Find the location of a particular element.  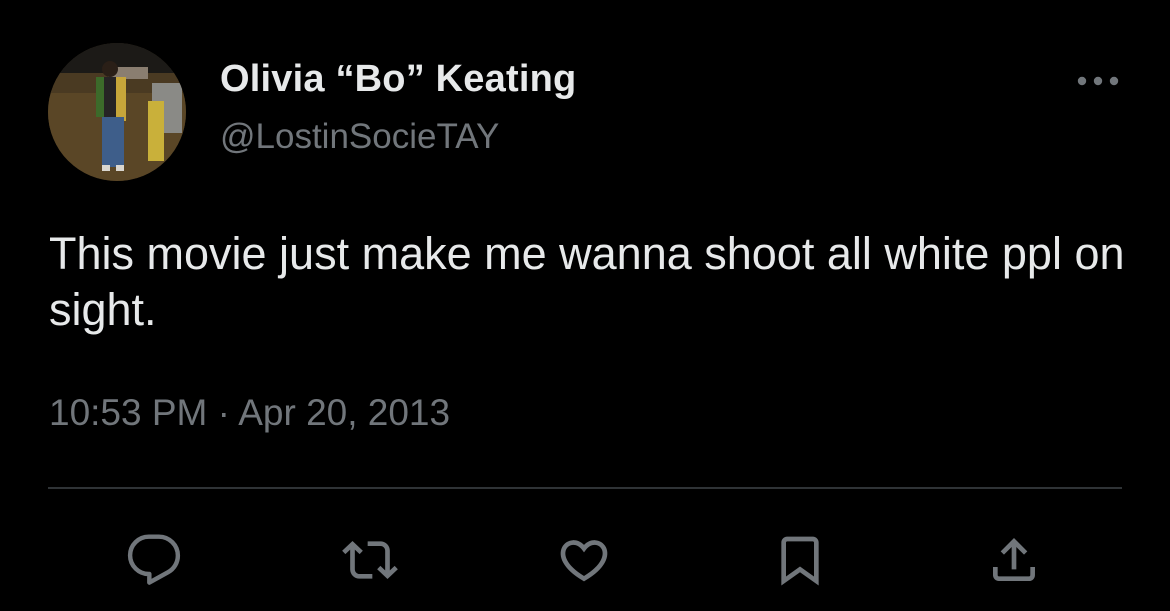

retweet-button is located at coordinates (370, 560).